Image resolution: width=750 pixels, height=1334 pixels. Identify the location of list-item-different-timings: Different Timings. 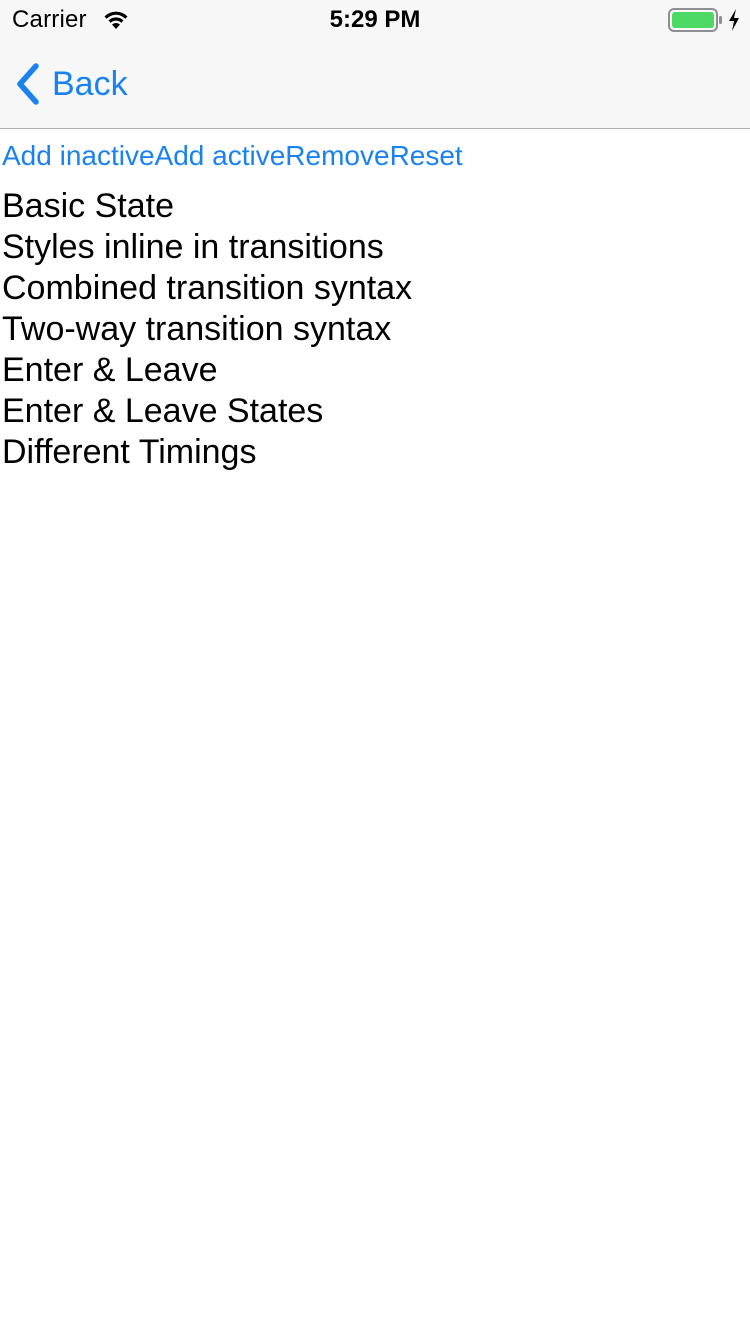
(207, 452).